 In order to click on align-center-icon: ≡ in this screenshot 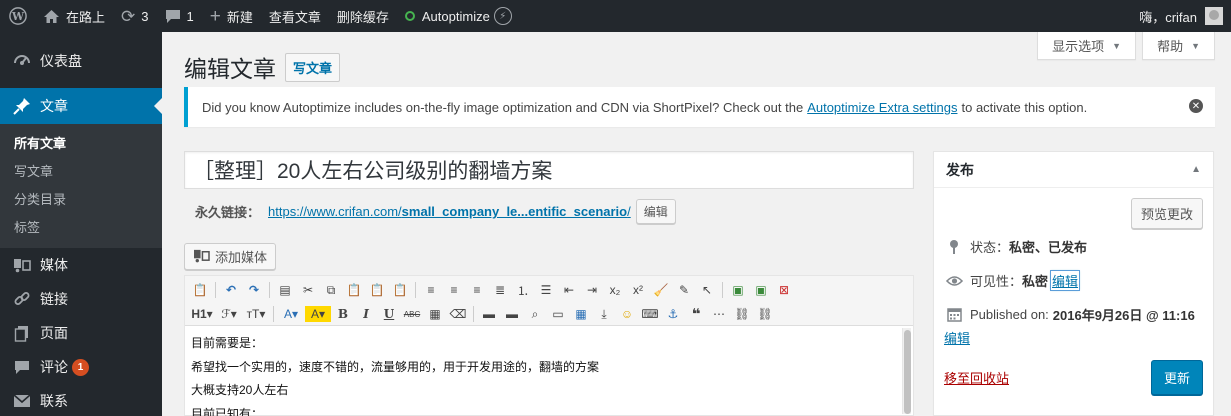, I will do `click(454, 290)`.